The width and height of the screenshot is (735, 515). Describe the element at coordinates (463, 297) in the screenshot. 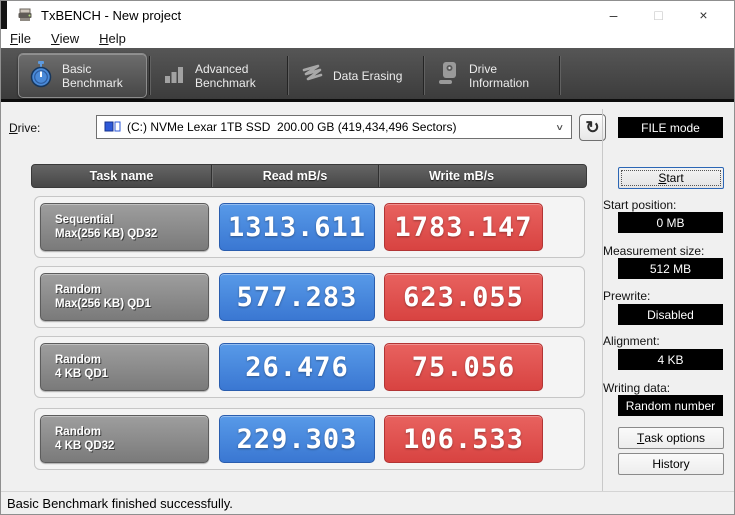

I see `write-value-box: 623.055` at that location.